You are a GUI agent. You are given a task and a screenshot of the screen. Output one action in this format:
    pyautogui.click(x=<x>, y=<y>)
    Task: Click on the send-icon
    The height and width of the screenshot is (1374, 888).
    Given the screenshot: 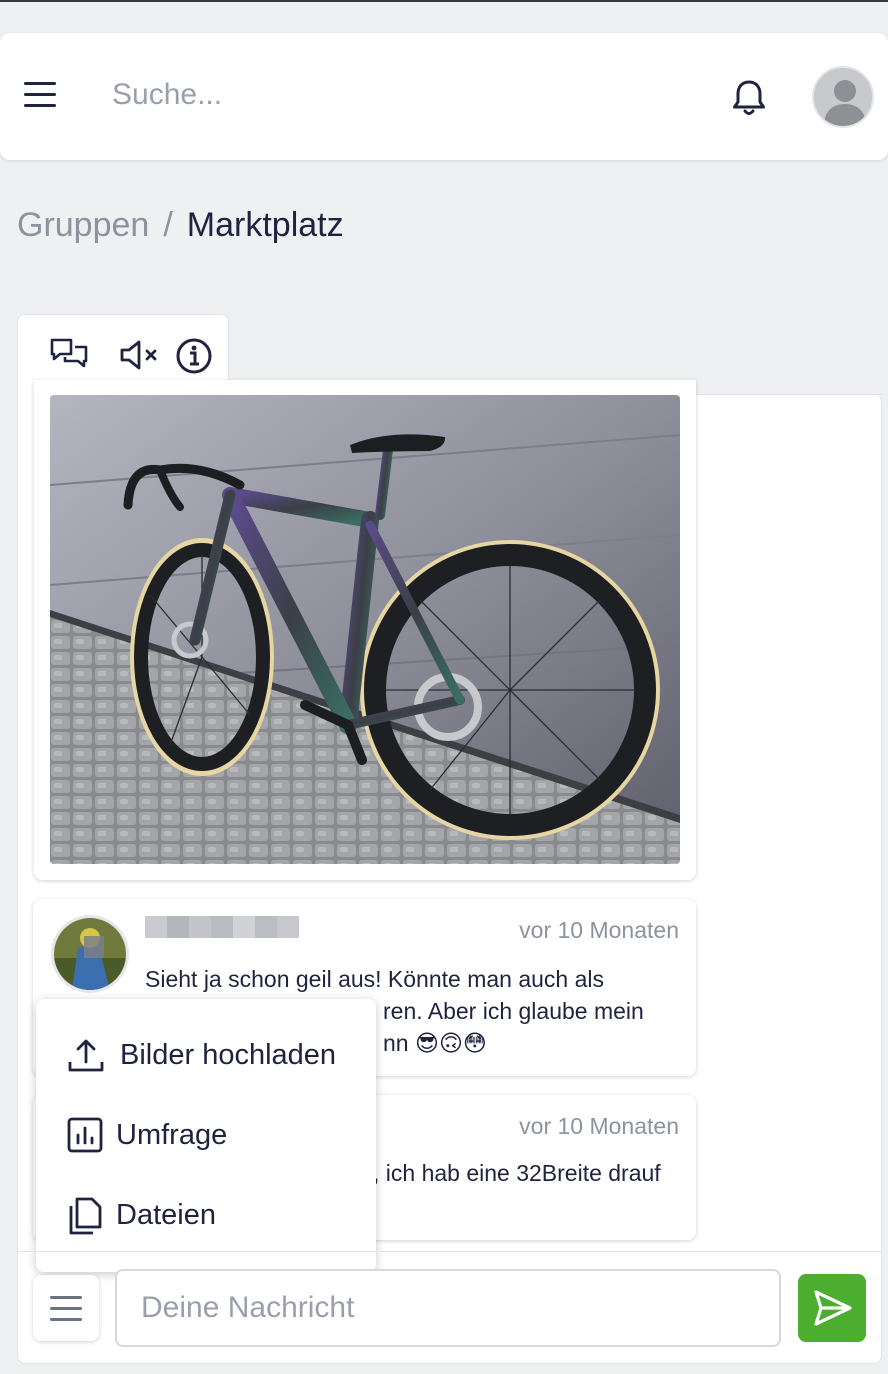 What is the action you would take?
    pyautogui.click(x=833, y=1308)
    